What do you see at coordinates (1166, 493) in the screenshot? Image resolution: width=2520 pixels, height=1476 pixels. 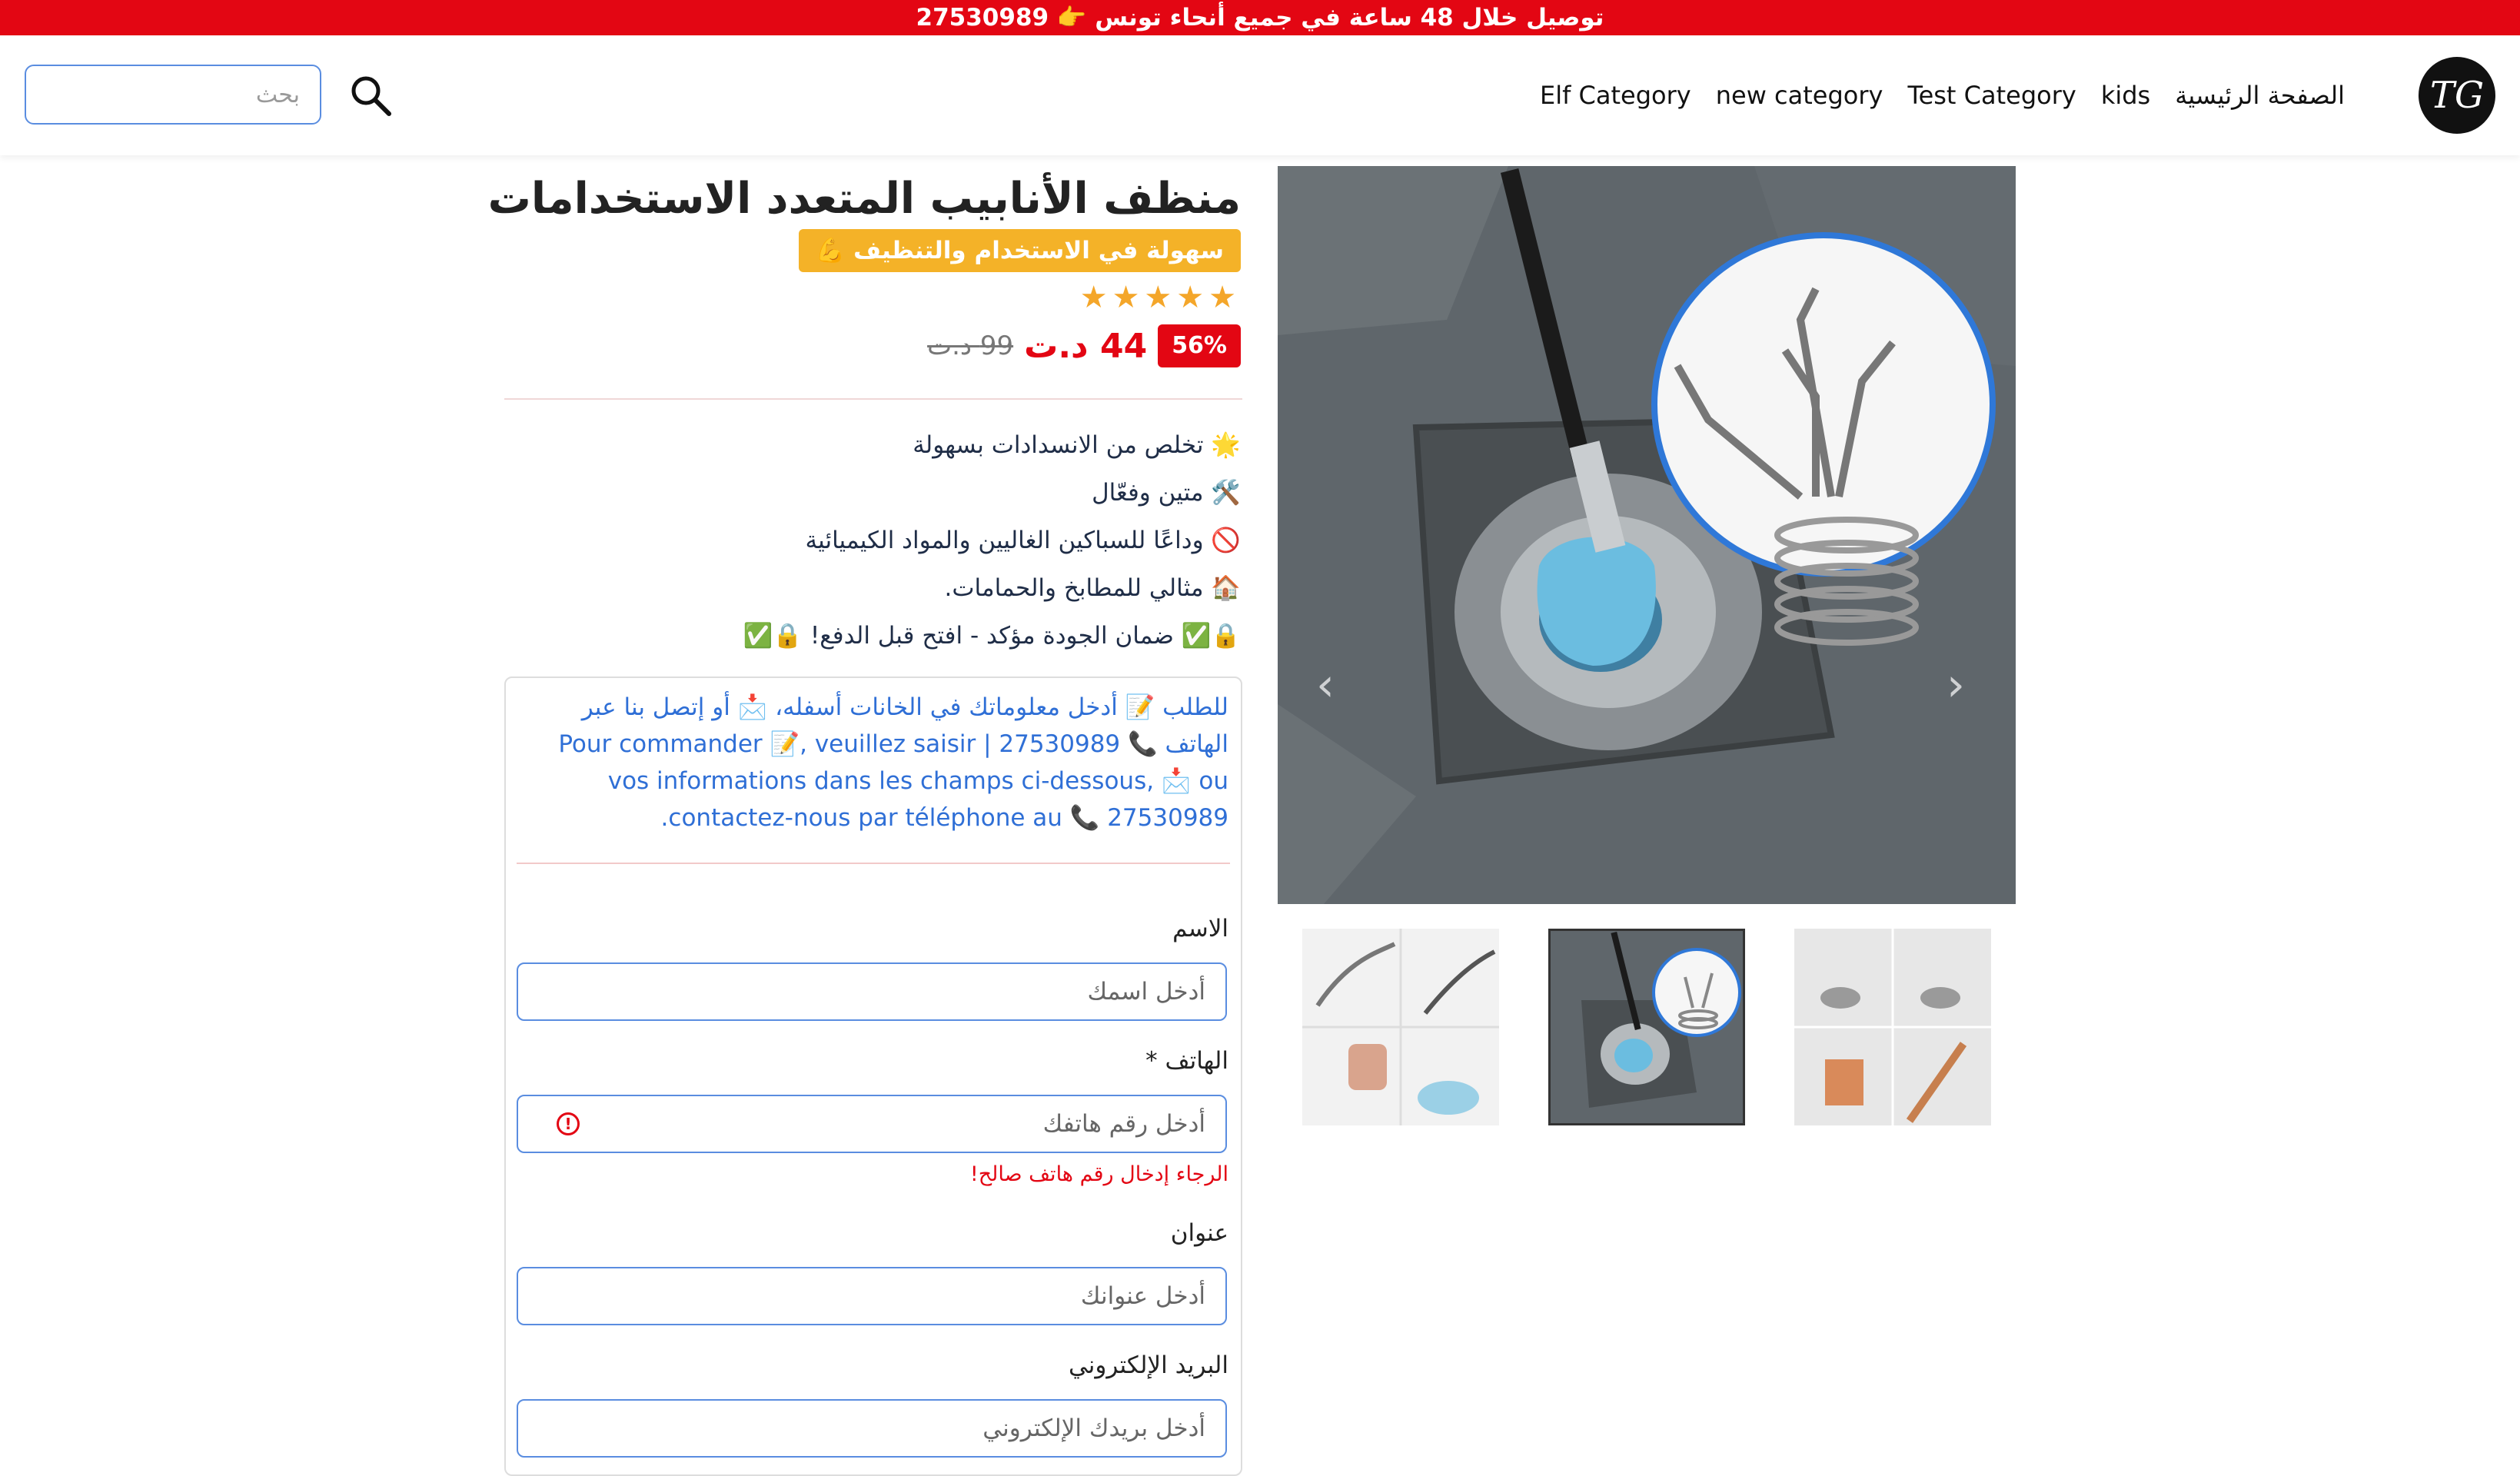 I see `feature-item: 🛠️ متين وفعّال` at bounding box center [1166, 493].